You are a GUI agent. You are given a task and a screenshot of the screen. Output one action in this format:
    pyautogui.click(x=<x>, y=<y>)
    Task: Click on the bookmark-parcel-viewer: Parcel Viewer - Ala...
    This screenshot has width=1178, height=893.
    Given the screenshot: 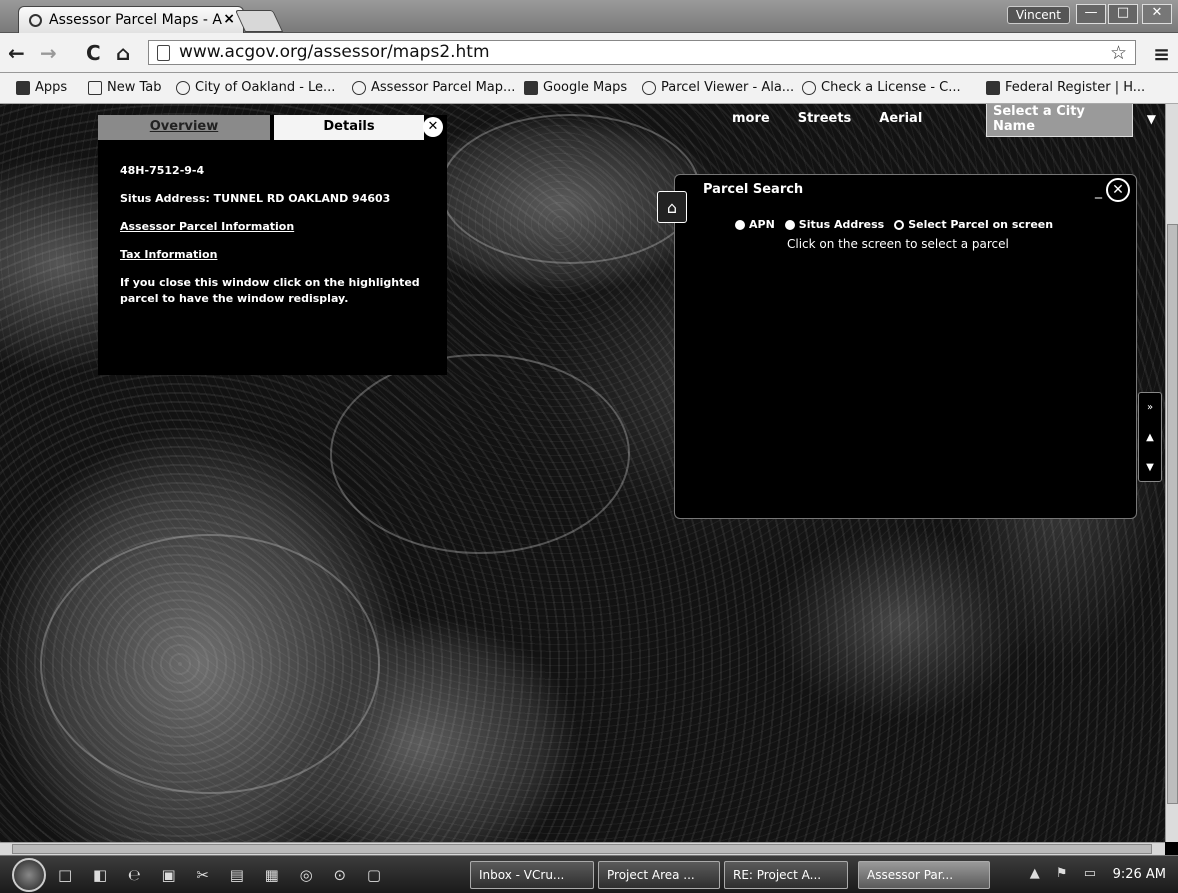 What is the action you would take?
    pyautogui.click(x=718, y=87)
    